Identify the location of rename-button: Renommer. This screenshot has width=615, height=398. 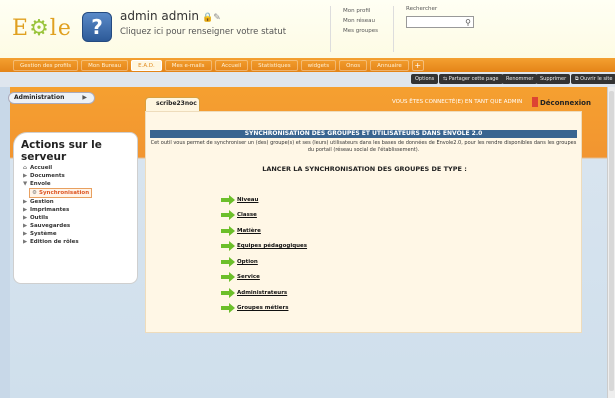
(520, 79).